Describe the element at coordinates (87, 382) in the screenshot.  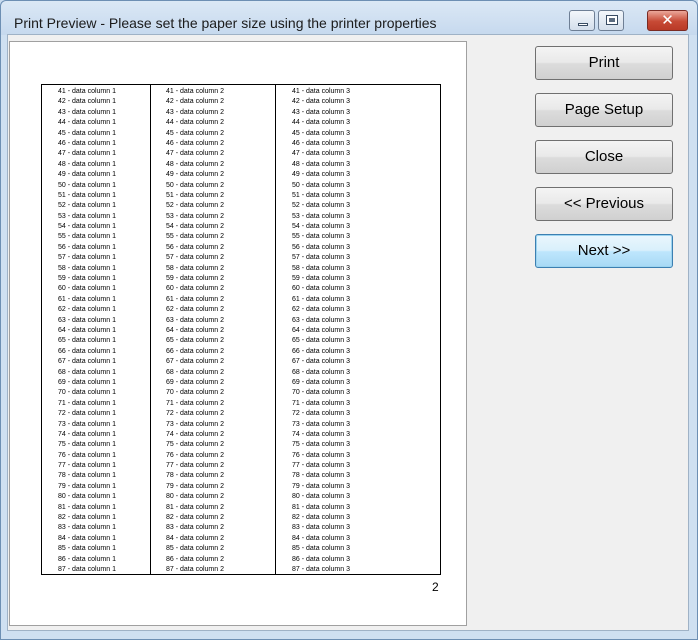
I see `table-cell: 69 - data column 1` at that location.